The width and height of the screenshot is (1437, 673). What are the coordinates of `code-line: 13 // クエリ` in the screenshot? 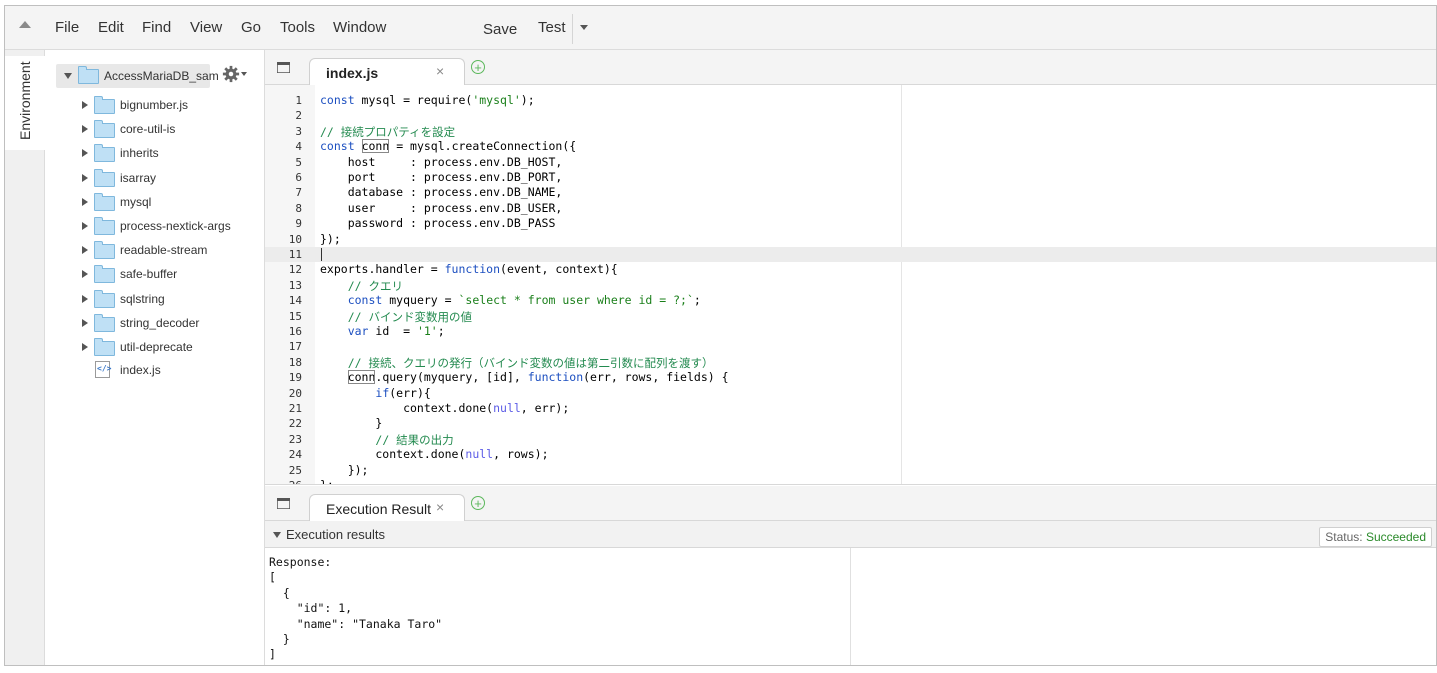 It's located at (850, 285).